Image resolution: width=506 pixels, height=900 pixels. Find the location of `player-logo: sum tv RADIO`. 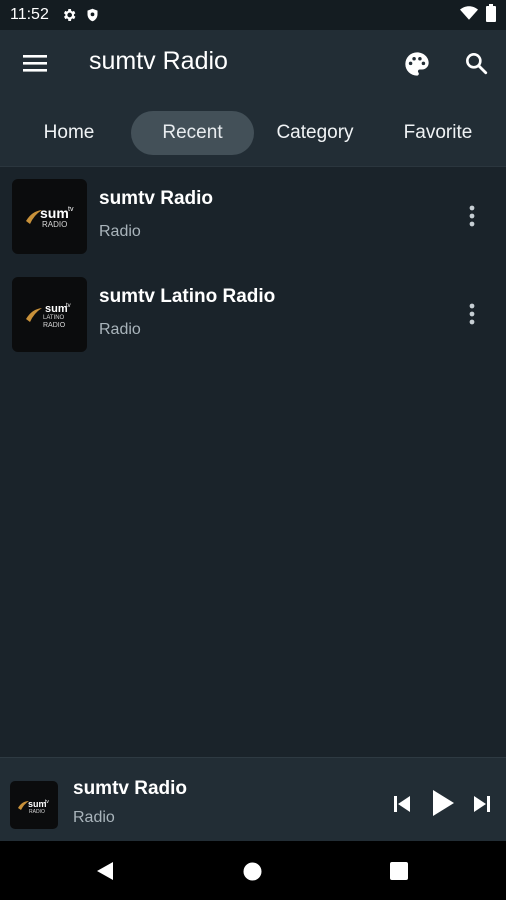

player-logo: sum tv RADIO is located at coordinates (34, 805).